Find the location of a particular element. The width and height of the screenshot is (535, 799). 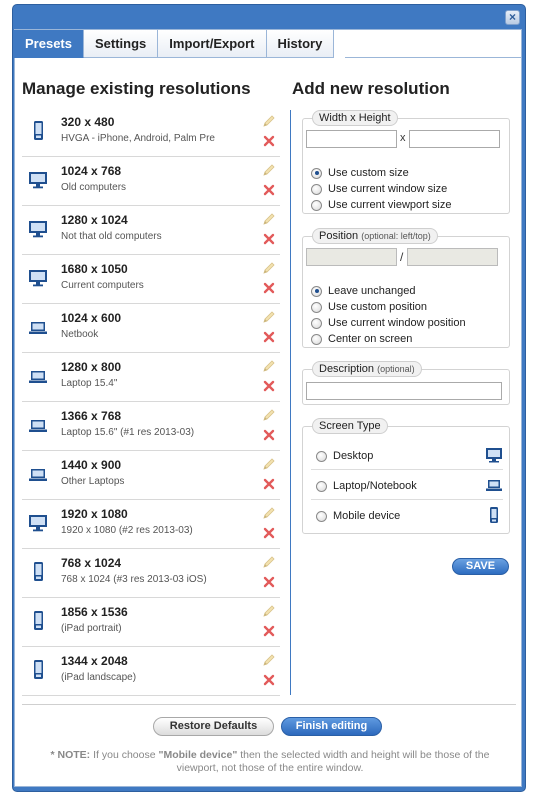

resolution-size: 1280 x 800 is located at coordinates (91, 367).